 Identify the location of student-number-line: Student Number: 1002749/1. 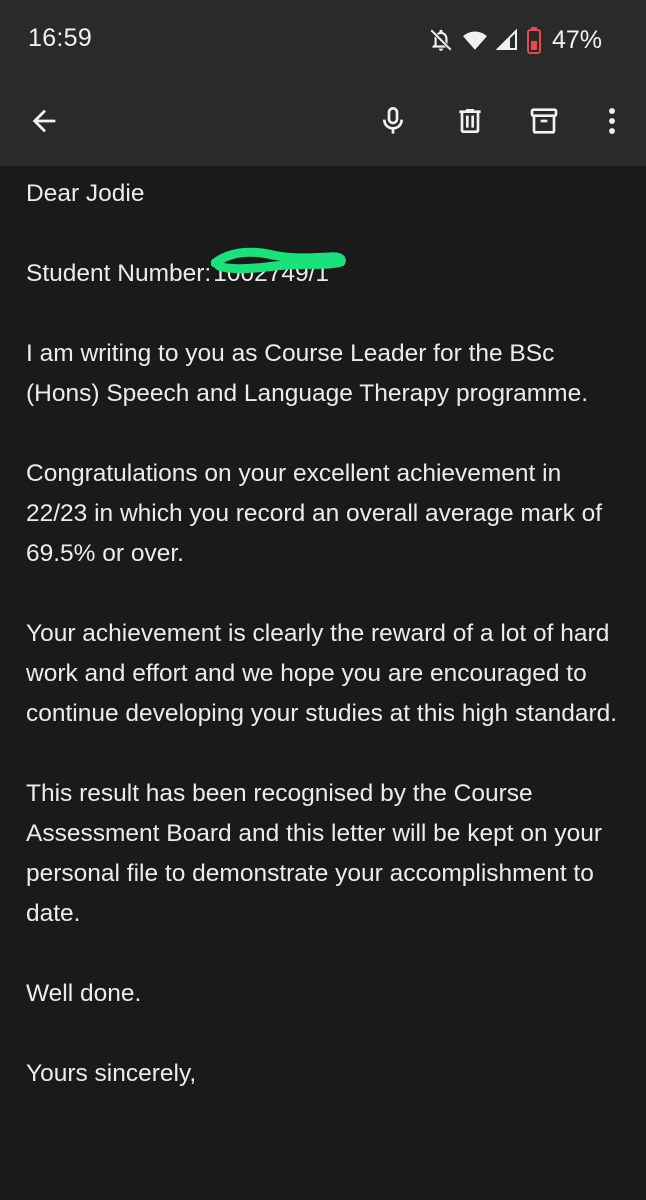
(326, 270).